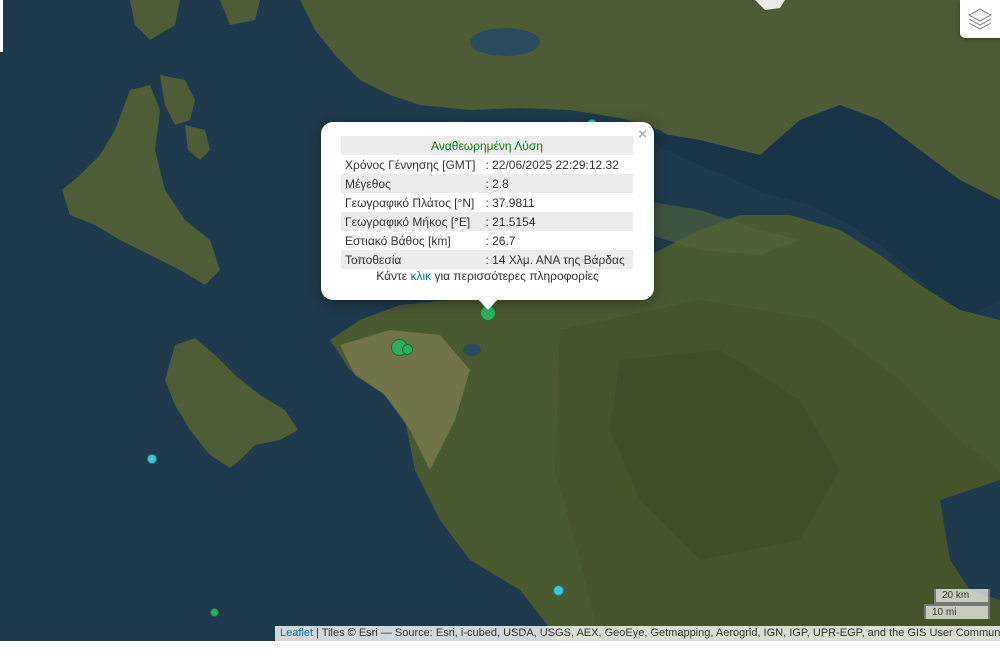 This screenshot has height=650, width=1000. What do you see at coordinates (957, 611) in the screenshot?
I see `scale-bar-mi: 10 mi` at bounding box center [957, 611].